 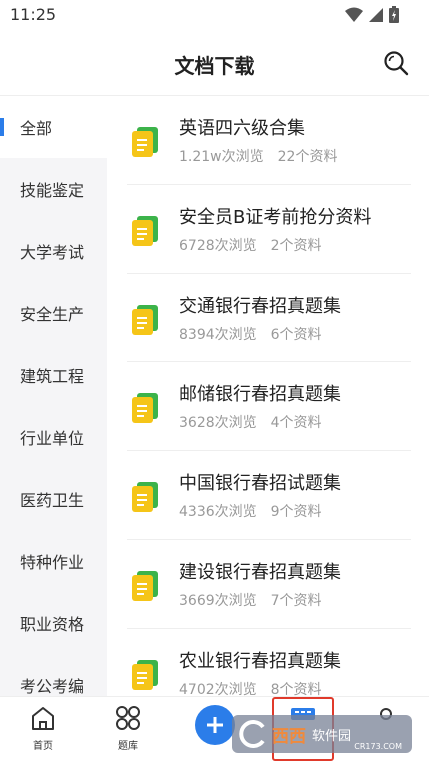 I want to click on add-button, so click(x=215, y=725).